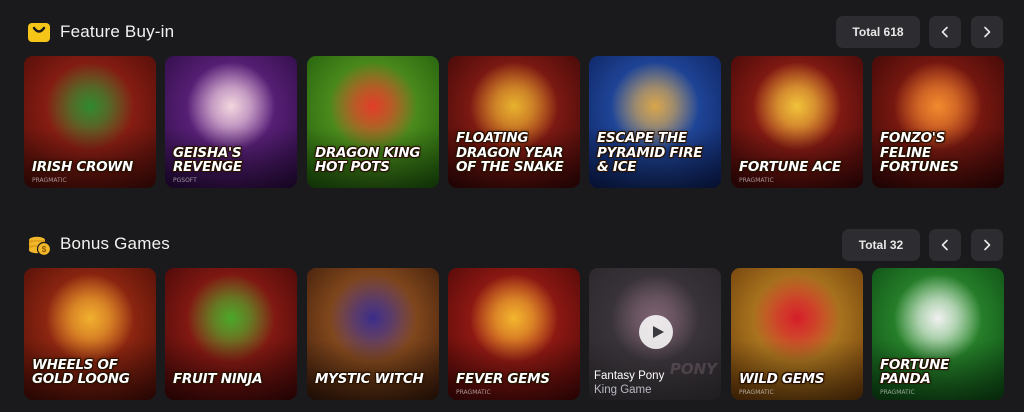 This screenshot has height=412, width=1024. I want to click on game-card: FEVER GEMS PRAGMATIC, so click(514, 334).